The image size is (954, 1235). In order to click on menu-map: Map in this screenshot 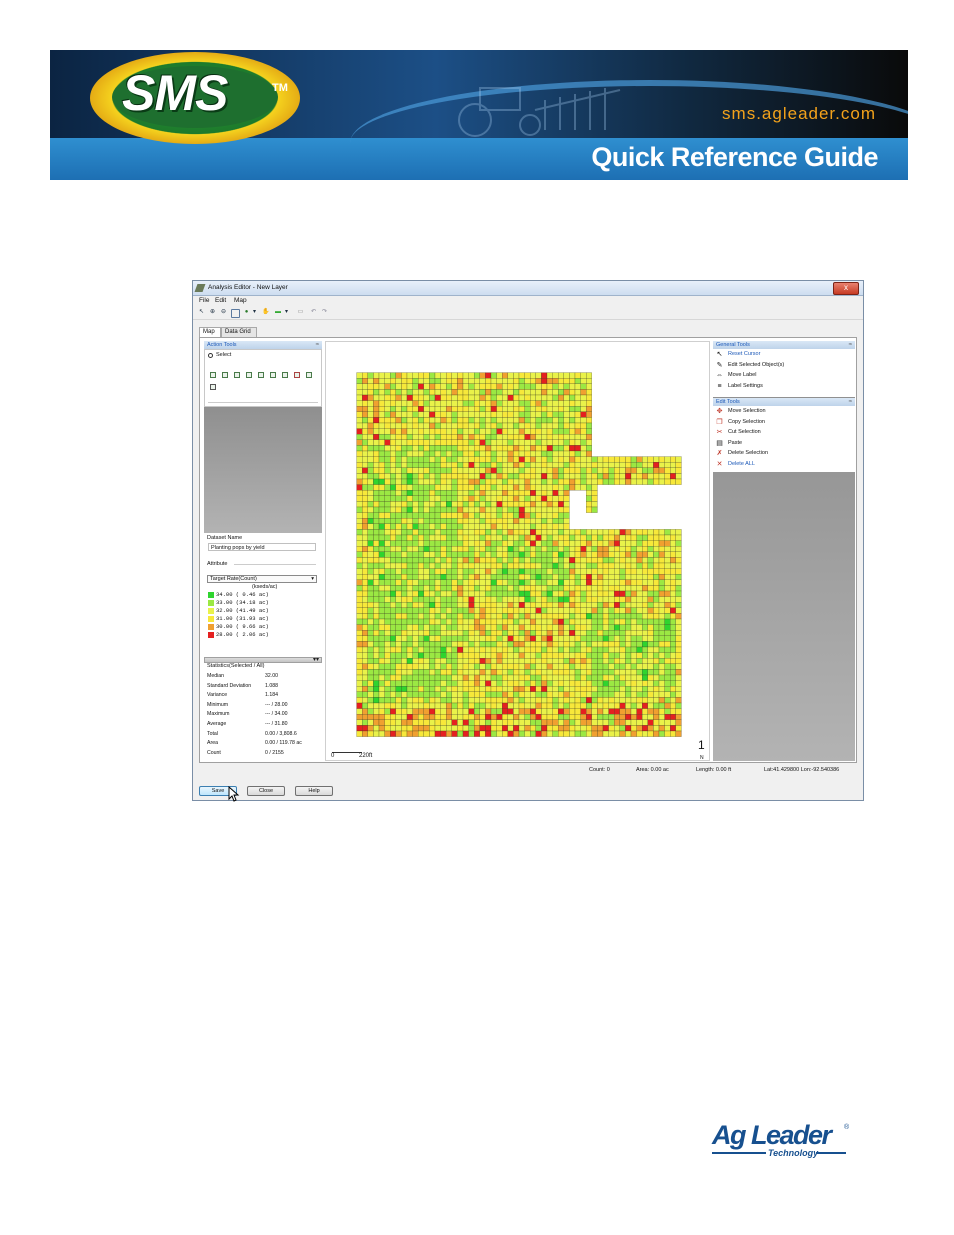, I will do `click(240, 300)`.